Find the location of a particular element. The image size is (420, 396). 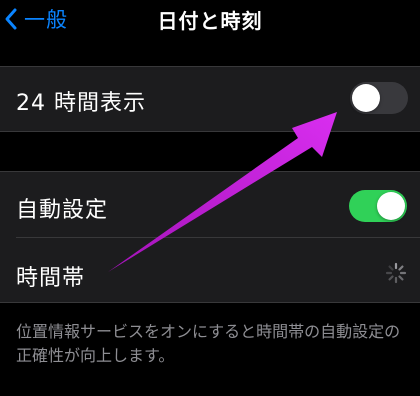

toggle-24-hour-time is located at coordinates (379, 98).